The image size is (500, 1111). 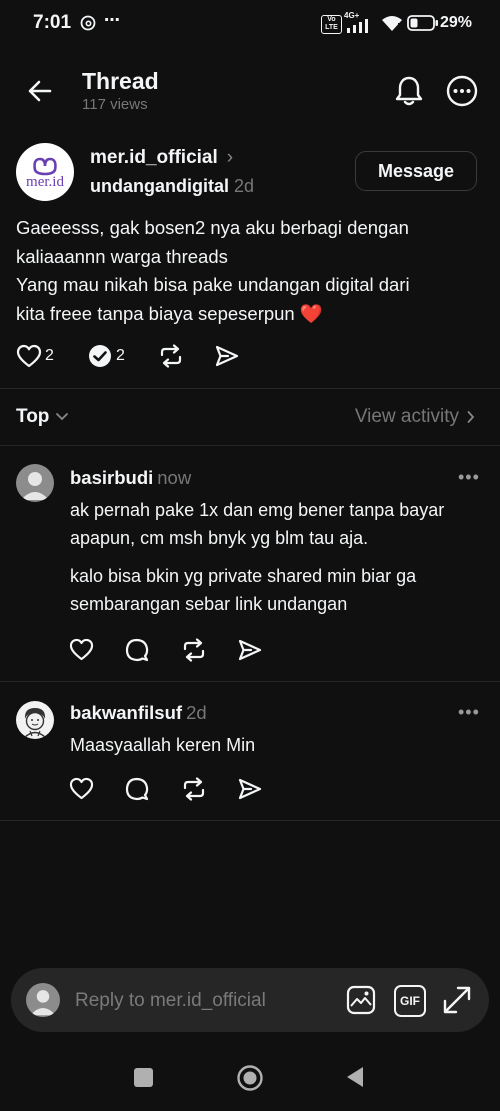 I want to click on volte-badge: Vo LTE, so click(x=331, y=24).